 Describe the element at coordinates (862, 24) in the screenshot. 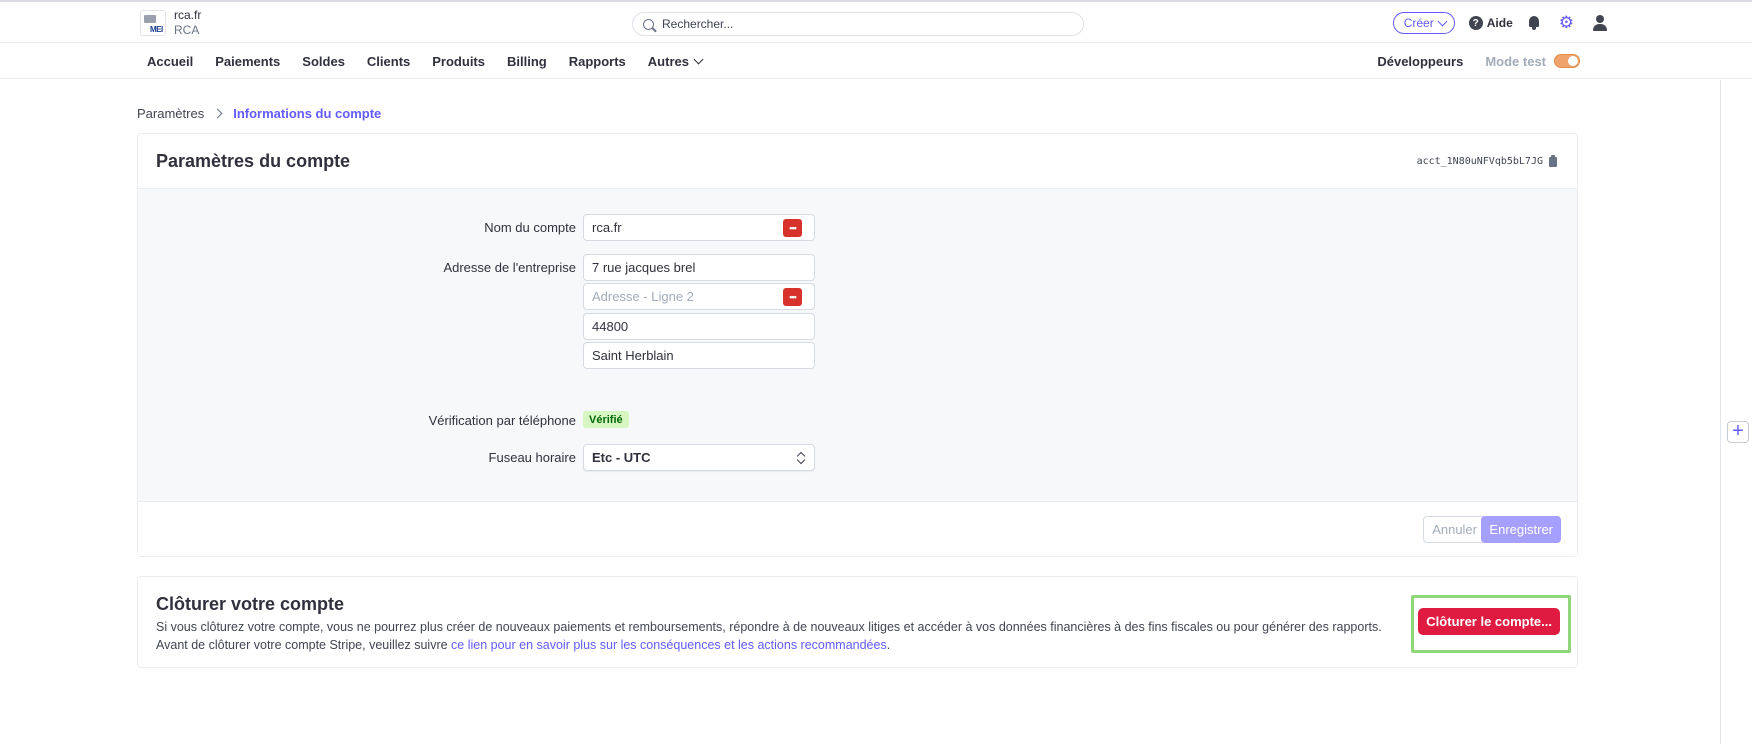

I see `search-input` at that location.